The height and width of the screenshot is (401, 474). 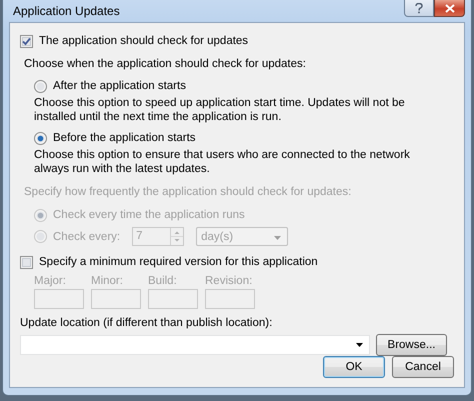 What do you see at coordinates (50, 281) in the screenshot?
I see `field-label: Major:` at bounding box center [50, 281].